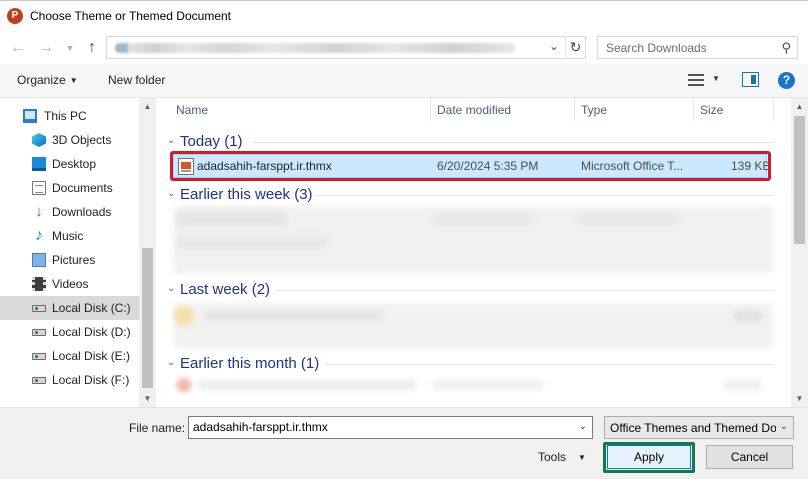 The width and height of the screenshot is (808, 479). I want to click on sidebar-item-label: Local Disk (E:), so click(91, 356).